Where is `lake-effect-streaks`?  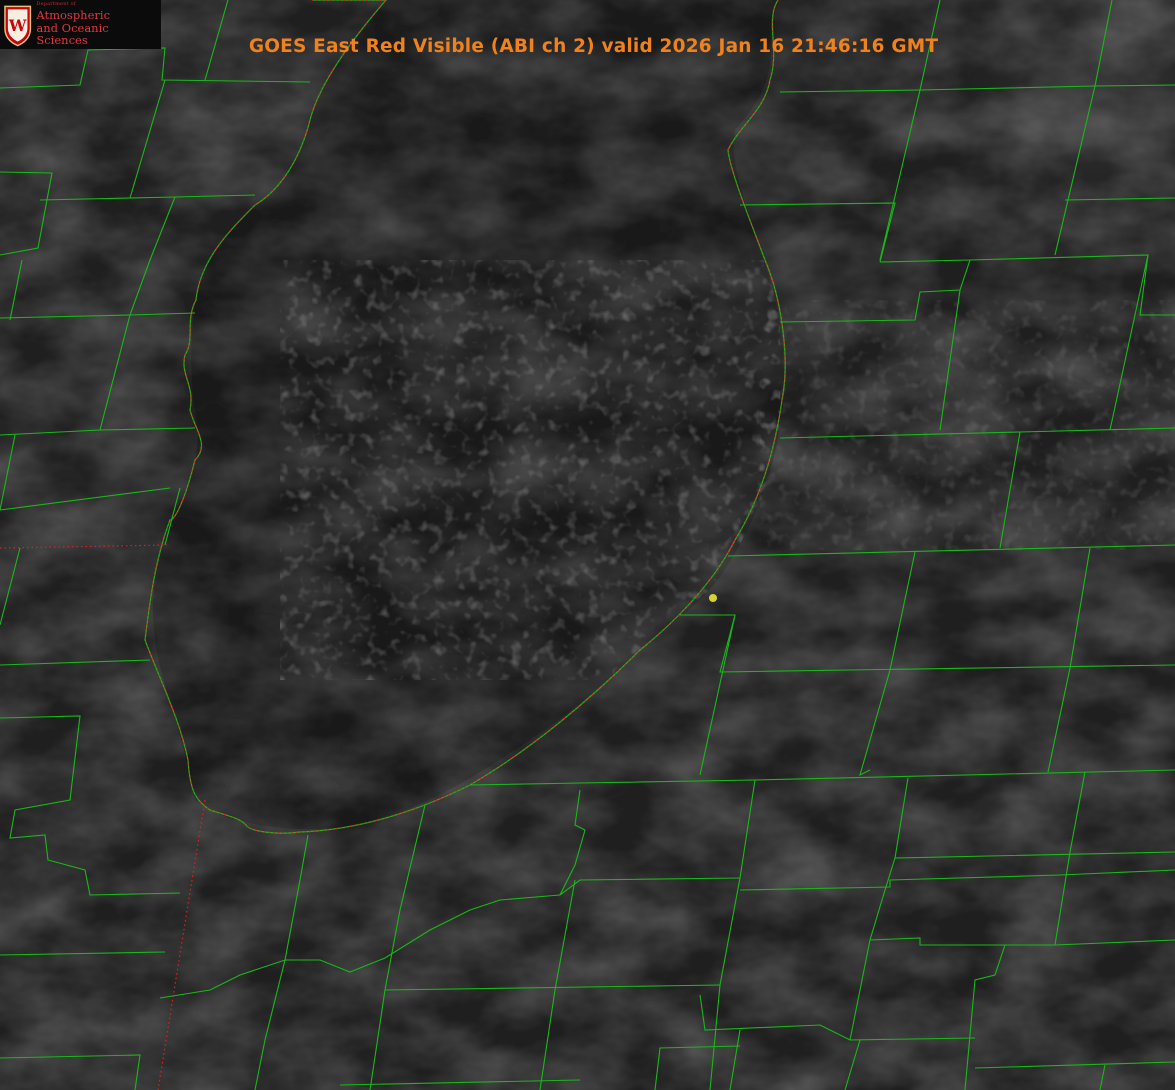
lake-effect-streaks is located at coordinates (967, 425).